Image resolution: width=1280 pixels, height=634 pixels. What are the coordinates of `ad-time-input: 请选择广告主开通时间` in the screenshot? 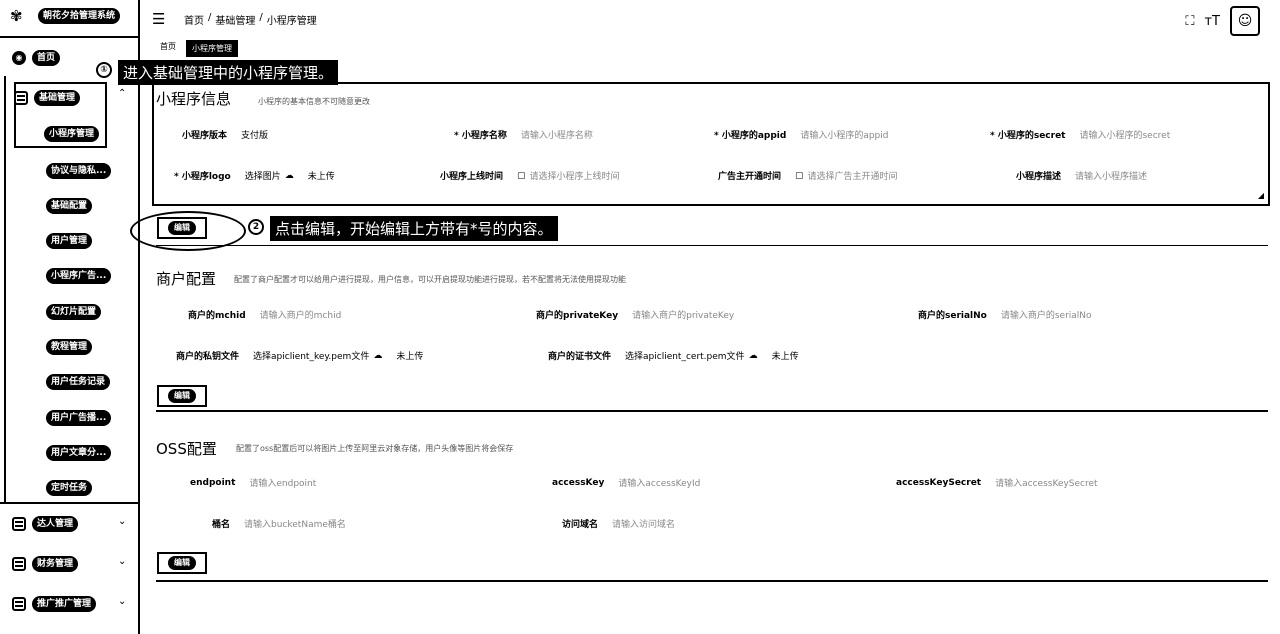 It's located at (853, 175).